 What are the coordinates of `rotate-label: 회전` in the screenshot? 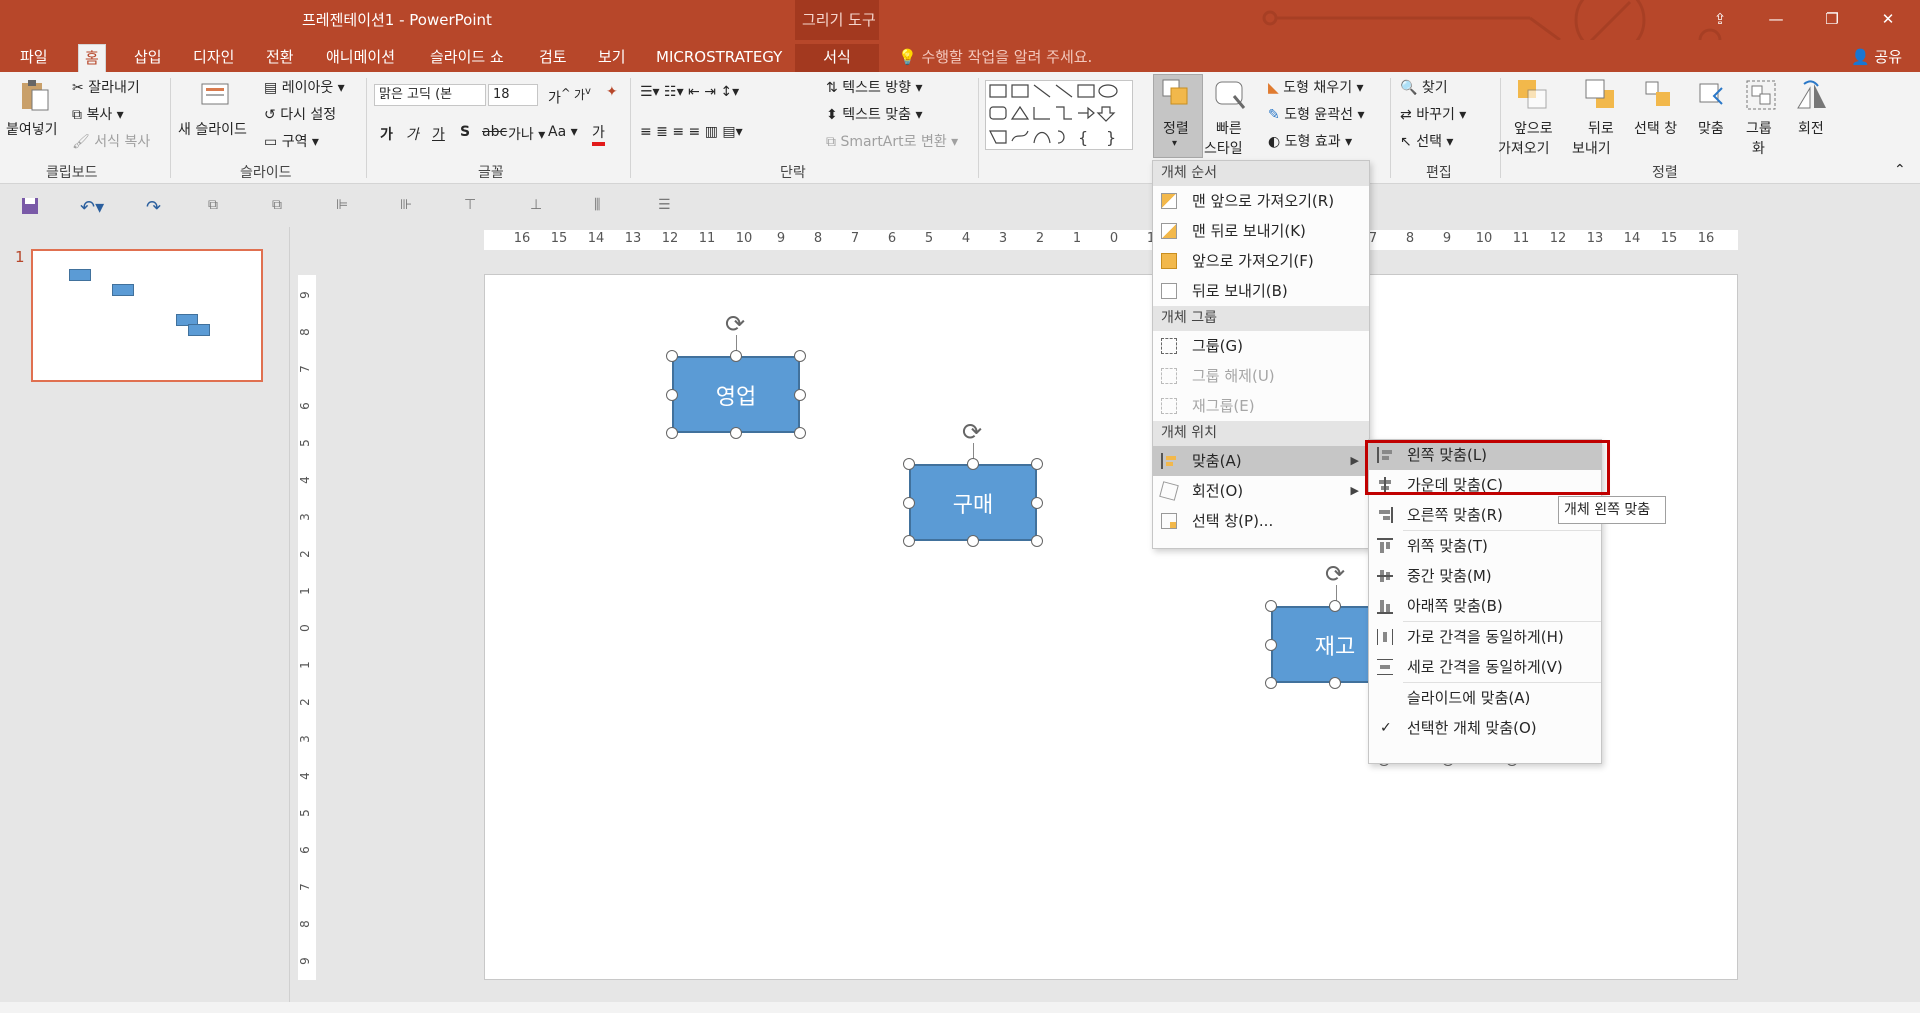 It's located at (1811, 128).